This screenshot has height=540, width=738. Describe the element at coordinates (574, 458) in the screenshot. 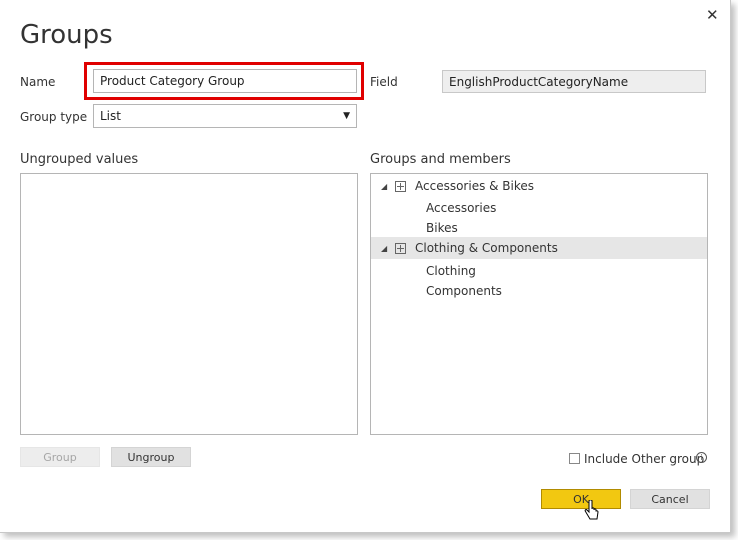

I see `include-other-group-checkbox` at that location.